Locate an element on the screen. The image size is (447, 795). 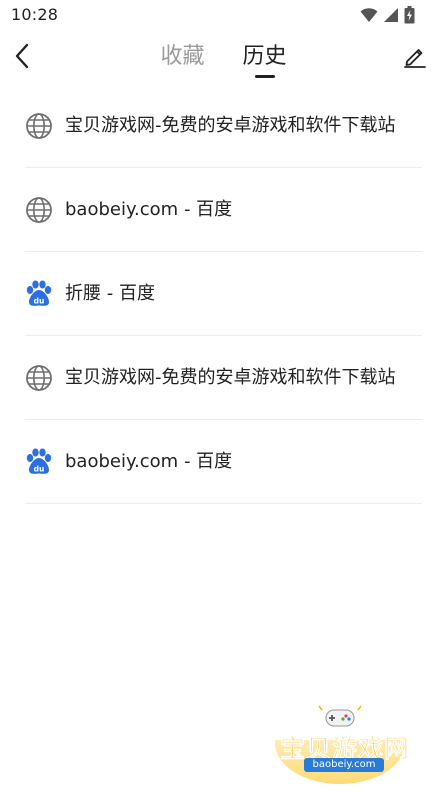
battery-charging-icon is located at coordinates (409, 15).